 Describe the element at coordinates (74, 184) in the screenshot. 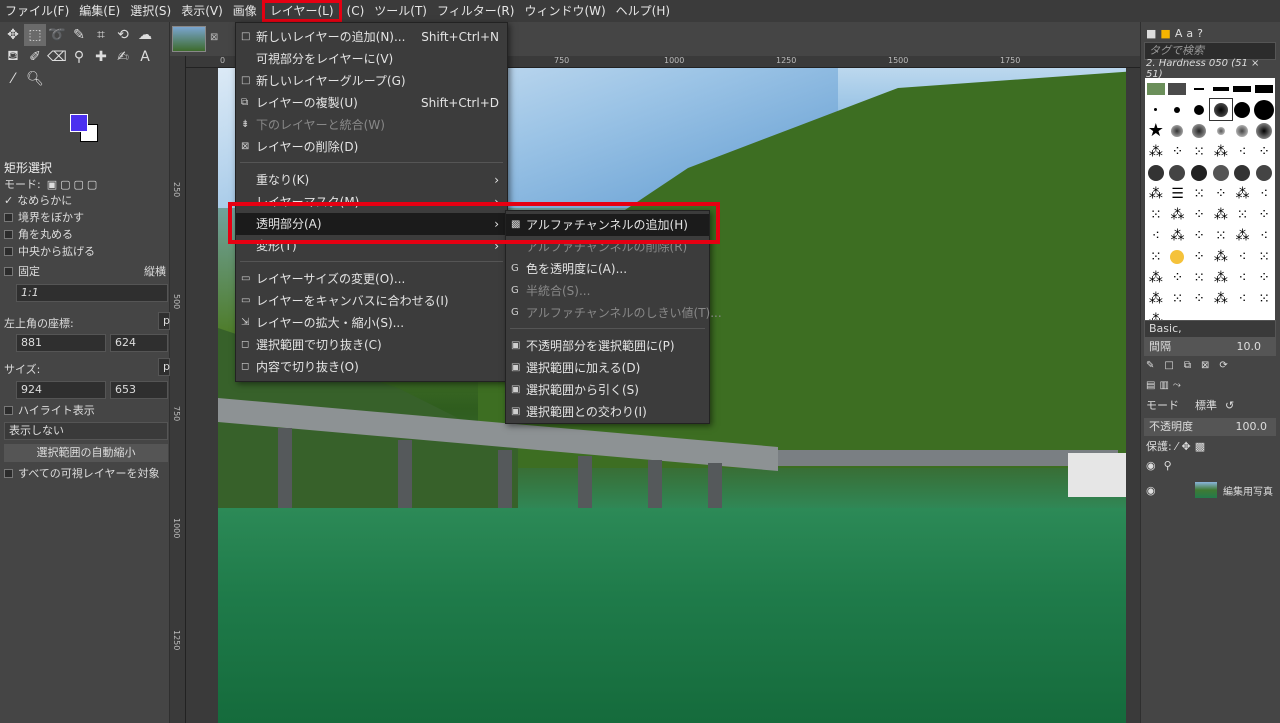

I see `mode-buttons-icon: ▣▢▢▢` at that location.